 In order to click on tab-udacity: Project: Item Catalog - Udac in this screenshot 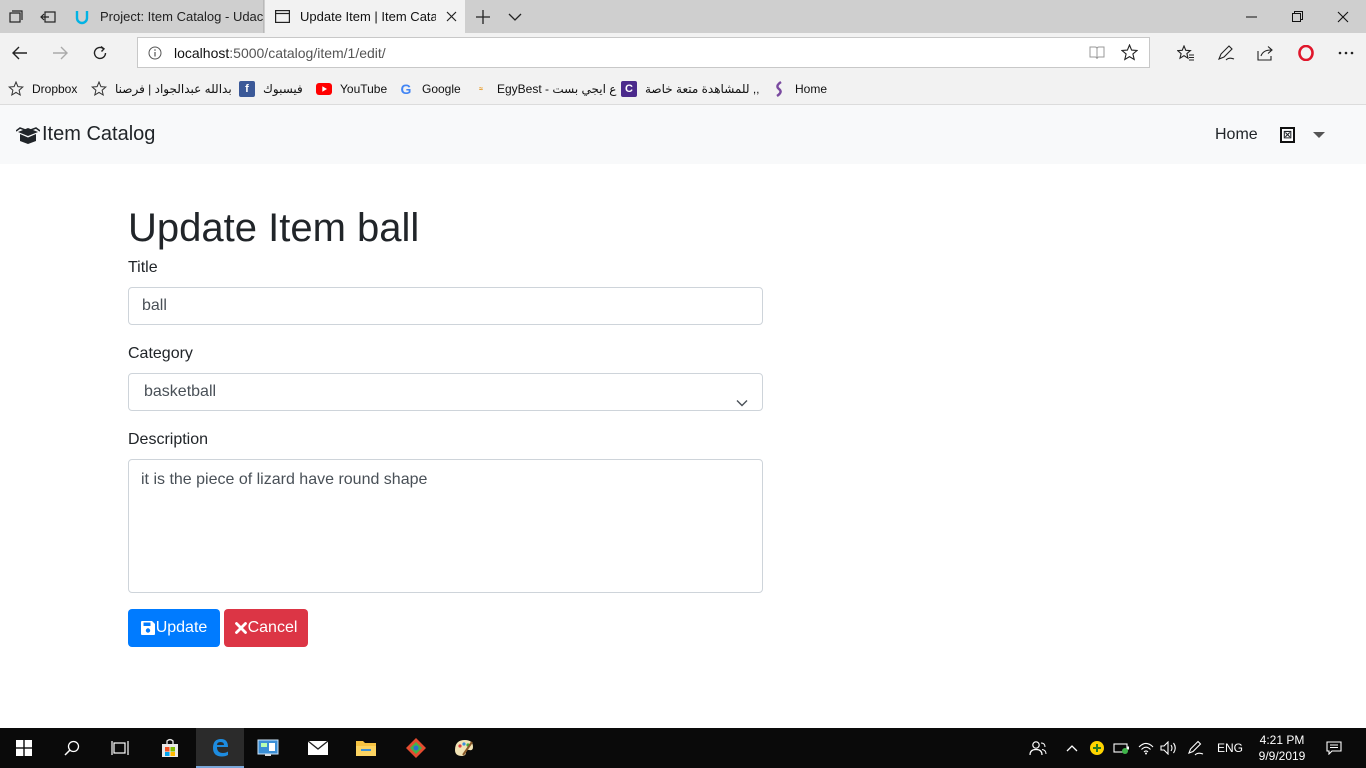, I will do `click(165, 16)`.